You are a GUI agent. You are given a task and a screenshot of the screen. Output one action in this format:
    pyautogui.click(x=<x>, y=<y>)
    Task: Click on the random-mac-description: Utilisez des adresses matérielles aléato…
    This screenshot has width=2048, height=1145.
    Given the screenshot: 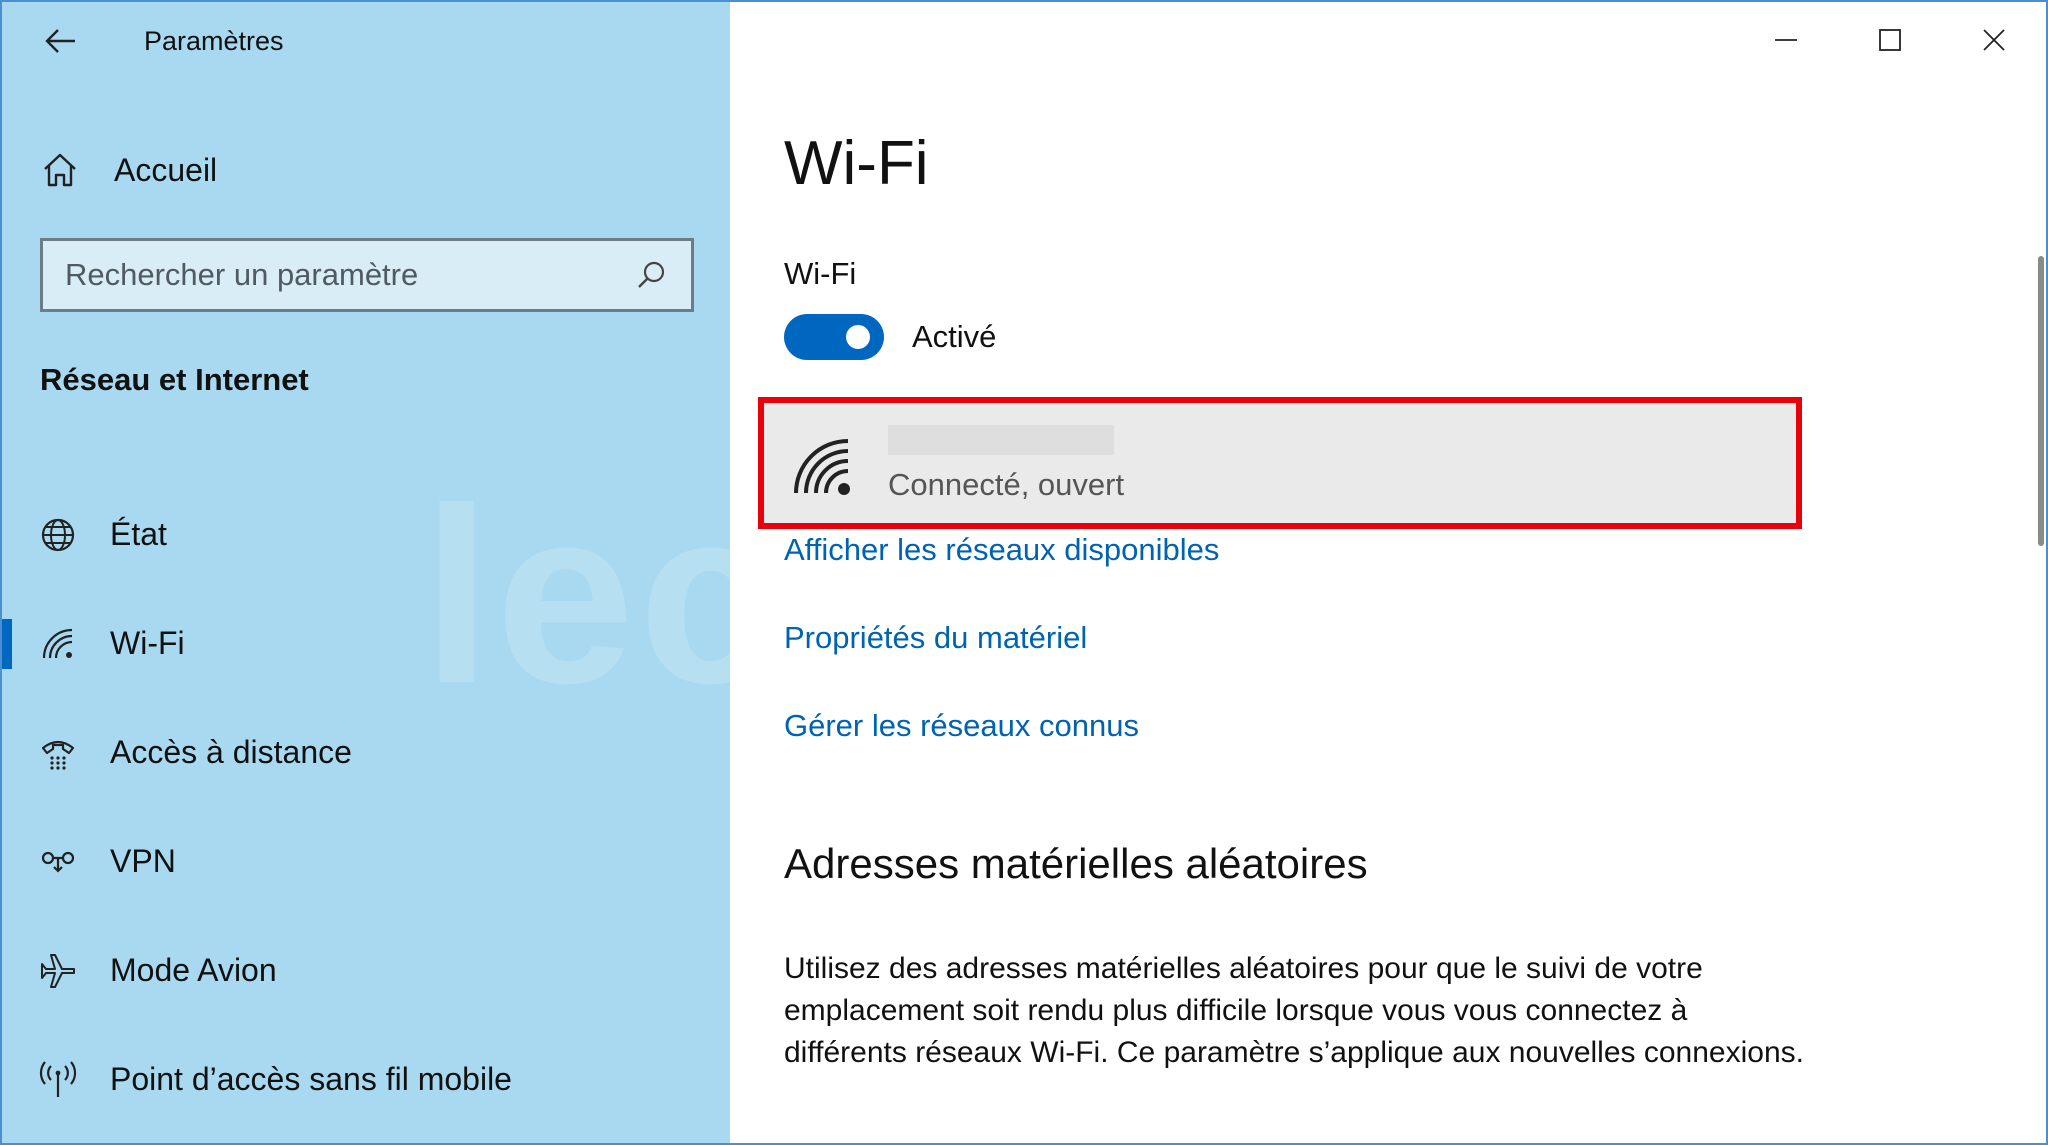 What is the action you would take?
    pyautogui.click(x=1294, y=1010)
    